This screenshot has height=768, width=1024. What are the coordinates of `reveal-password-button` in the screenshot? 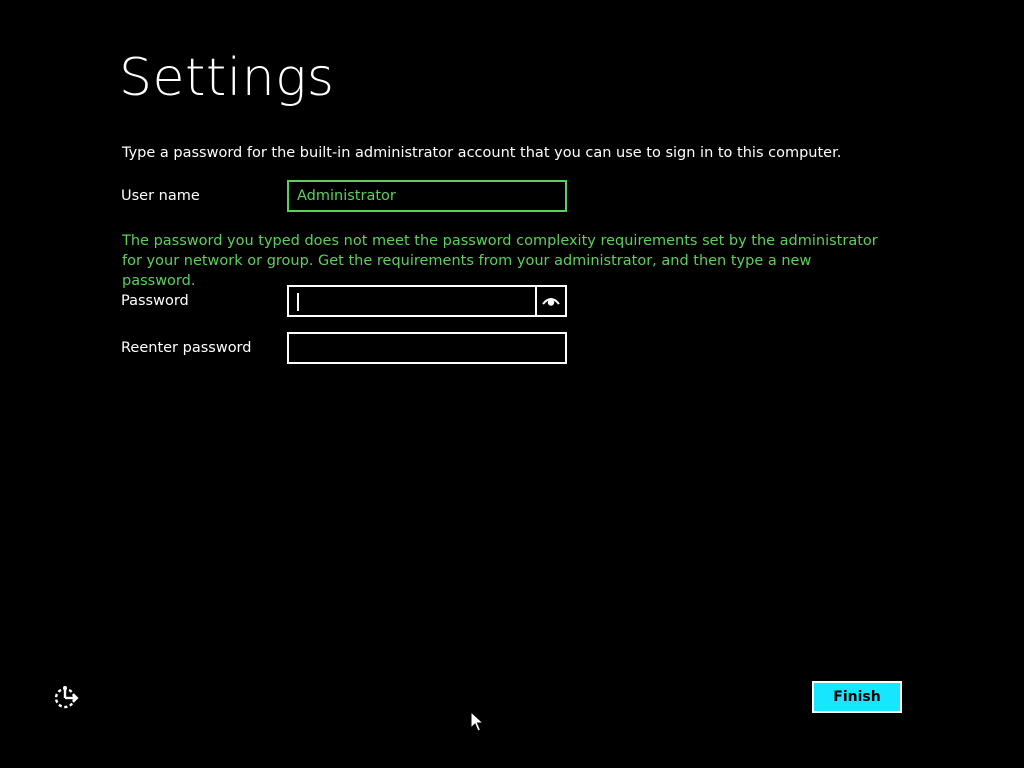 It's located at (550, 301).